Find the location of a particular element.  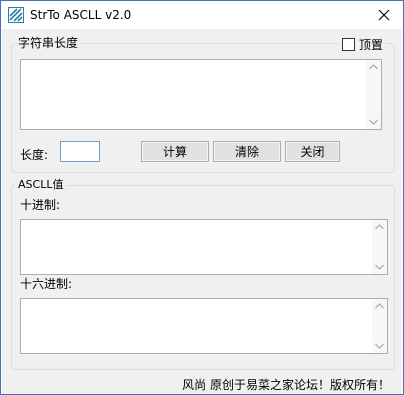

status-footer: 风尚 原创于易菜之家论坛！版权所有！ is located at coordinates (202, 383).